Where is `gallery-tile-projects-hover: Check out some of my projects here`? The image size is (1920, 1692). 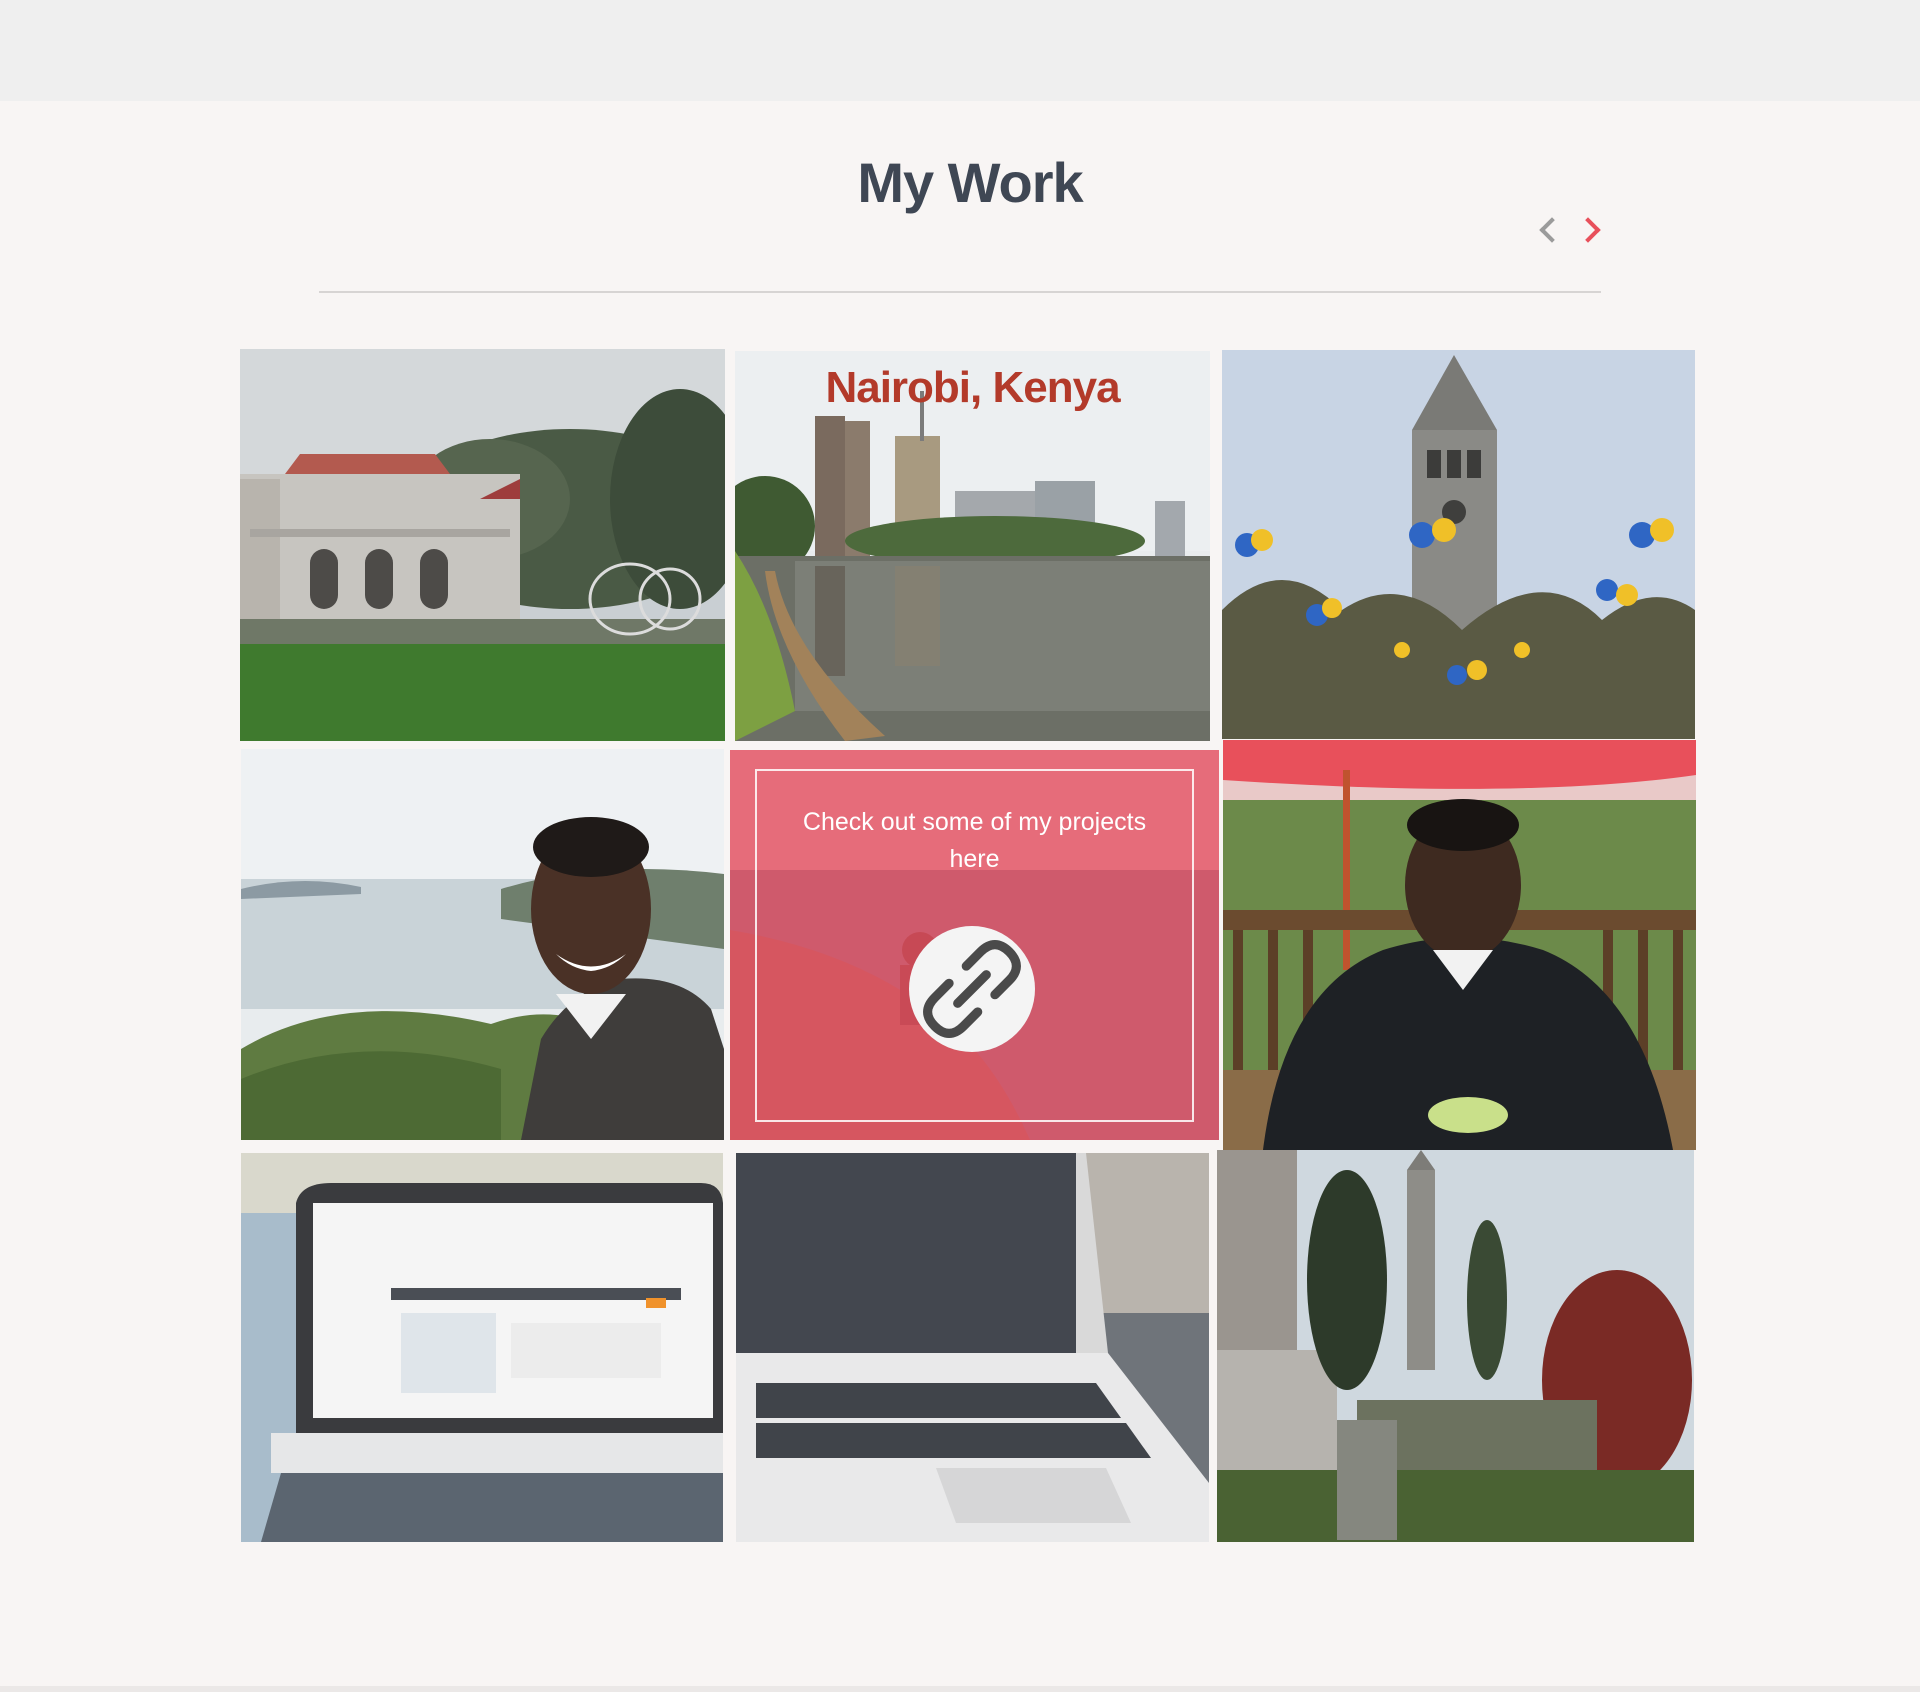
gallery-tile-projects-hover: Check out some of my projects here is located at coordinates (974, 945).